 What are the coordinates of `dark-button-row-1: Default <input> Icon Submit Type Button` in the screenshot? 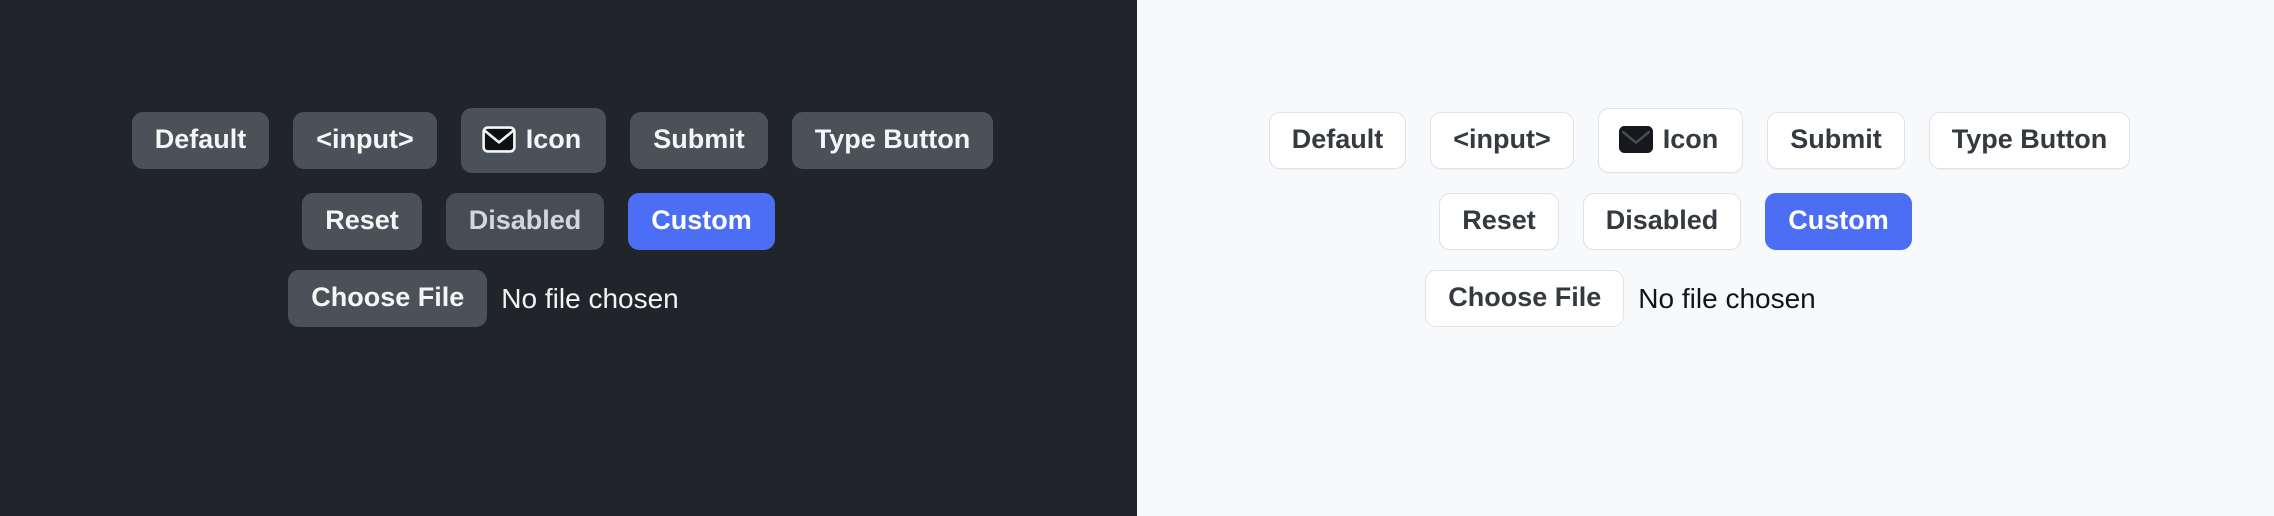 It's located at (568, 140).